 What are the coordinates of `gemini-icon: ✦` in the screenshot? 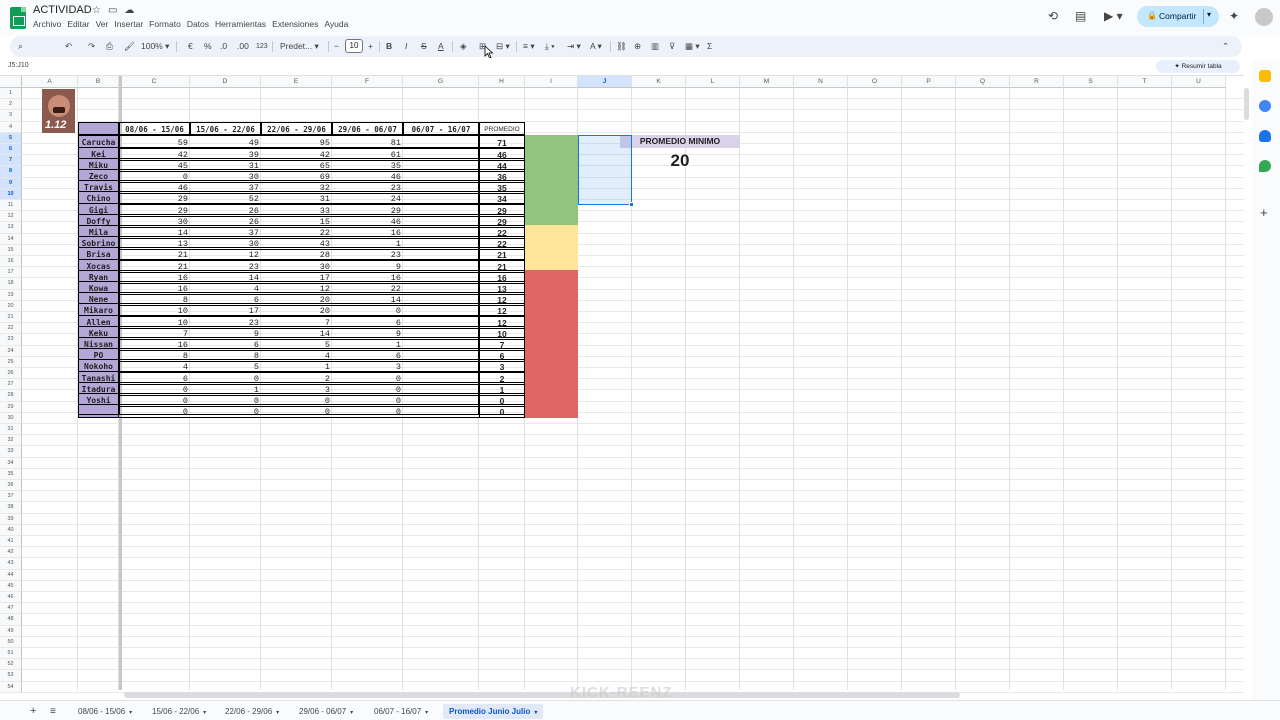 It's located at (1234, 16).